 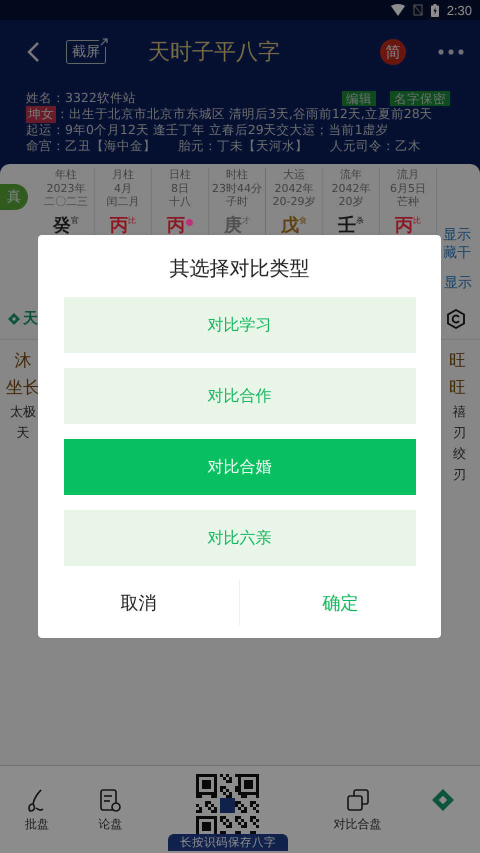 I want to click on stem-character: 壬, so click(x=347, y=225).